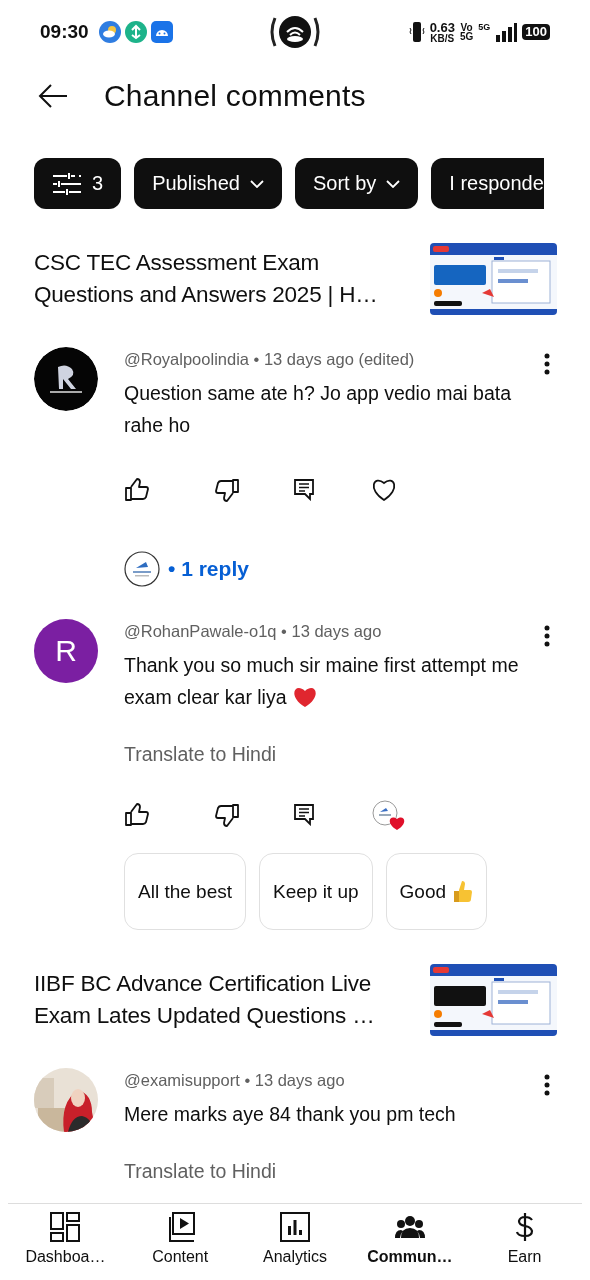  Describe the element at coordinates (322, 681) in the screenshot. I see `comment-text: Thank you so much sir maine first attempt me exam clear kar liya` at that location.